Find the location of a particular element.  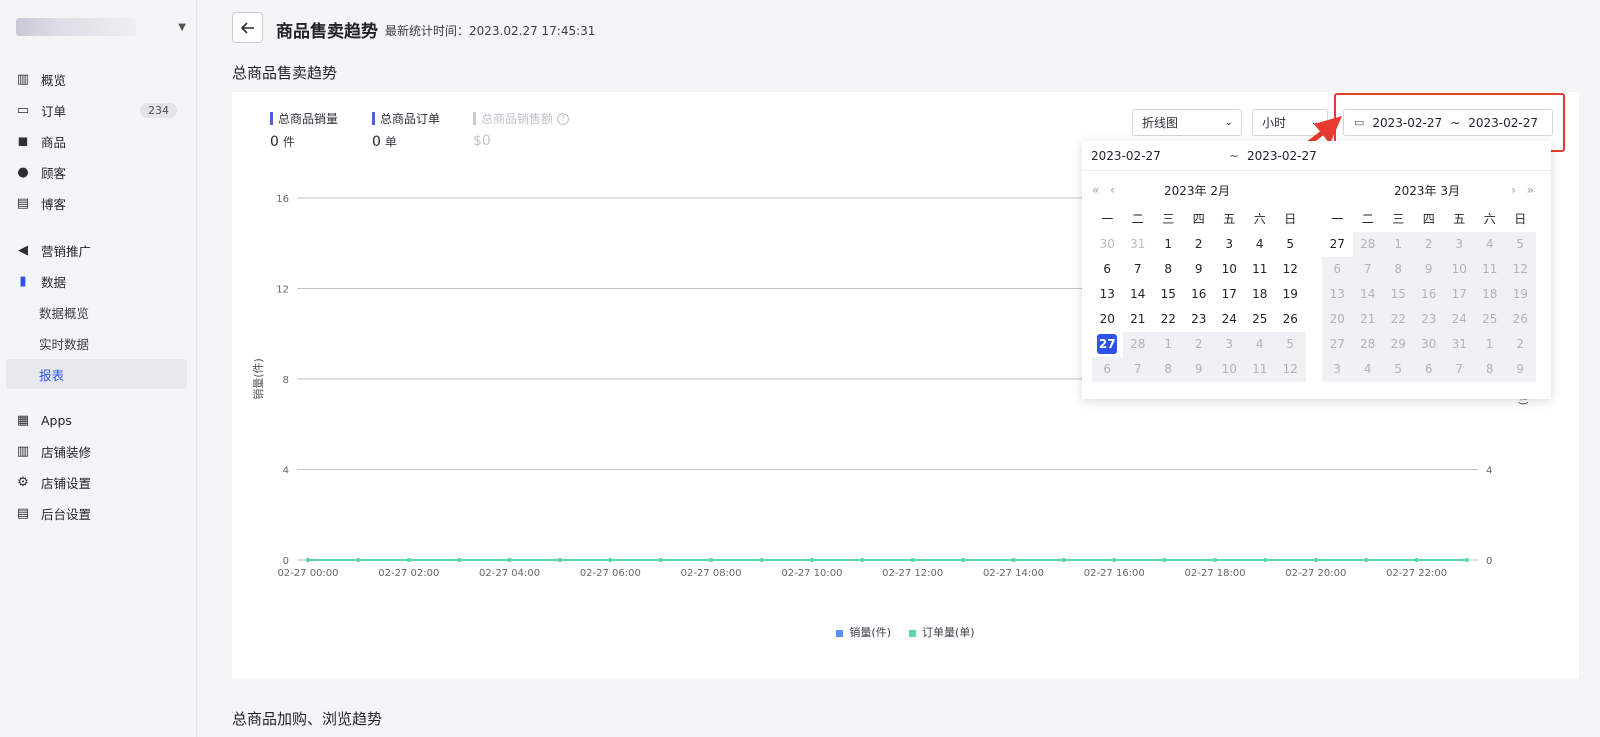

picker-end-input: 2023-02-27 is located at coordinates (1282, 156).